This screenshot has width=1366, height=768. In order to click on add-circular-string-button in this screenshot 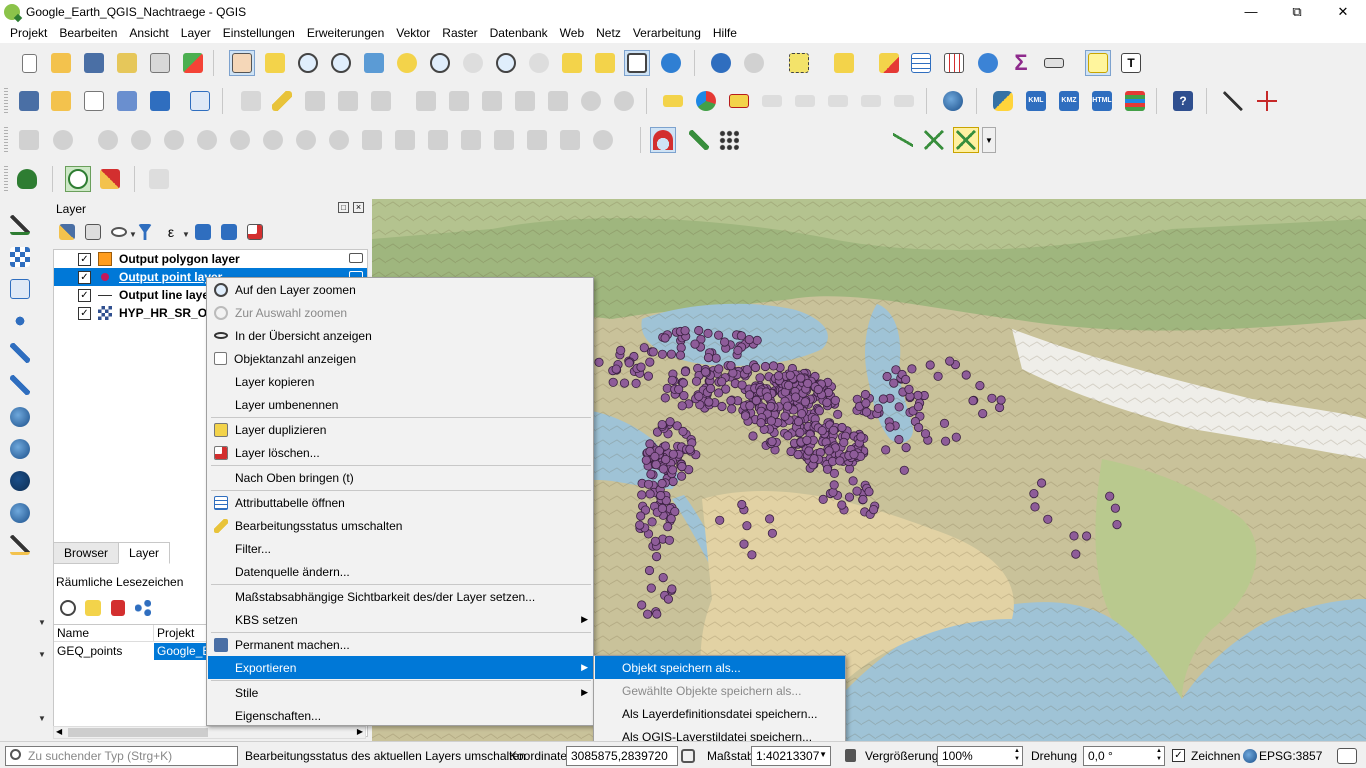, I will do `click(63, 140)`.